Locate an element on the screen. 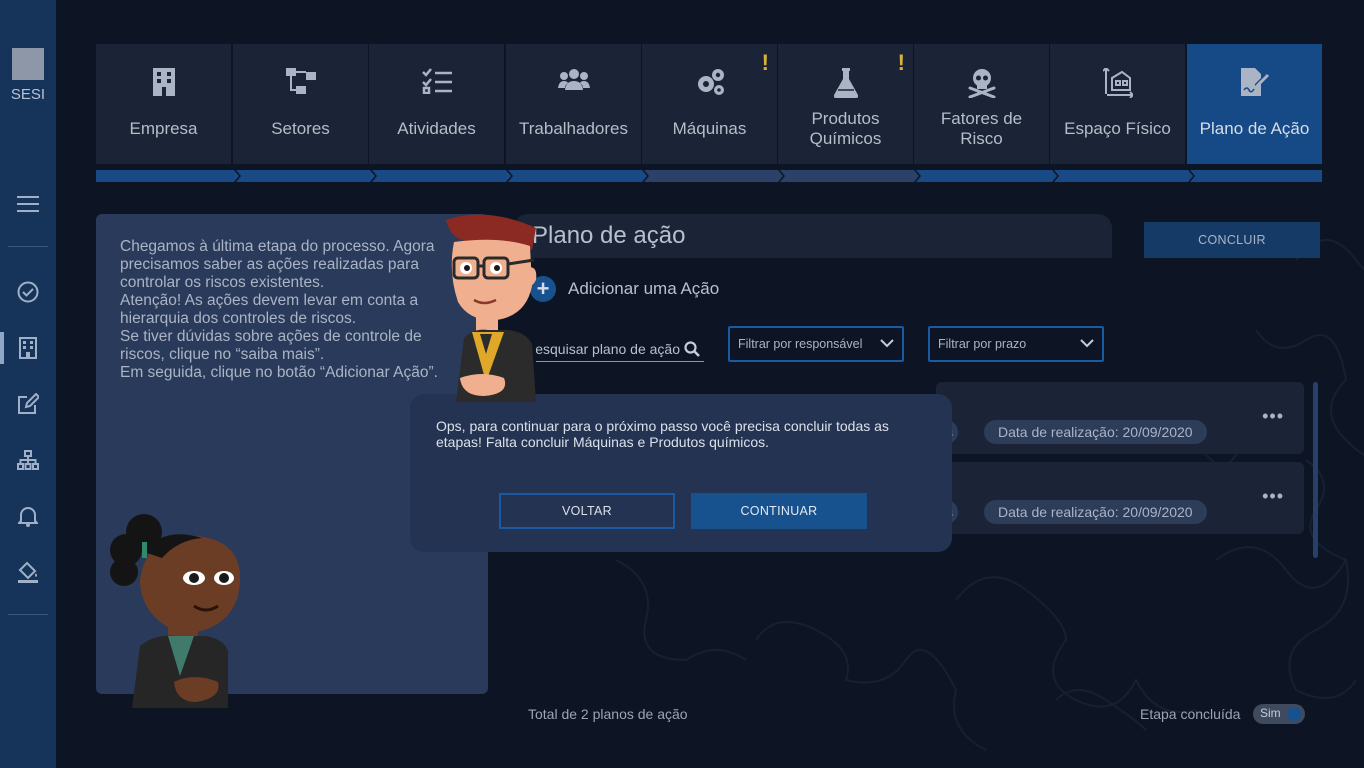  org-chart-icon is located at coordinates (28, 460).